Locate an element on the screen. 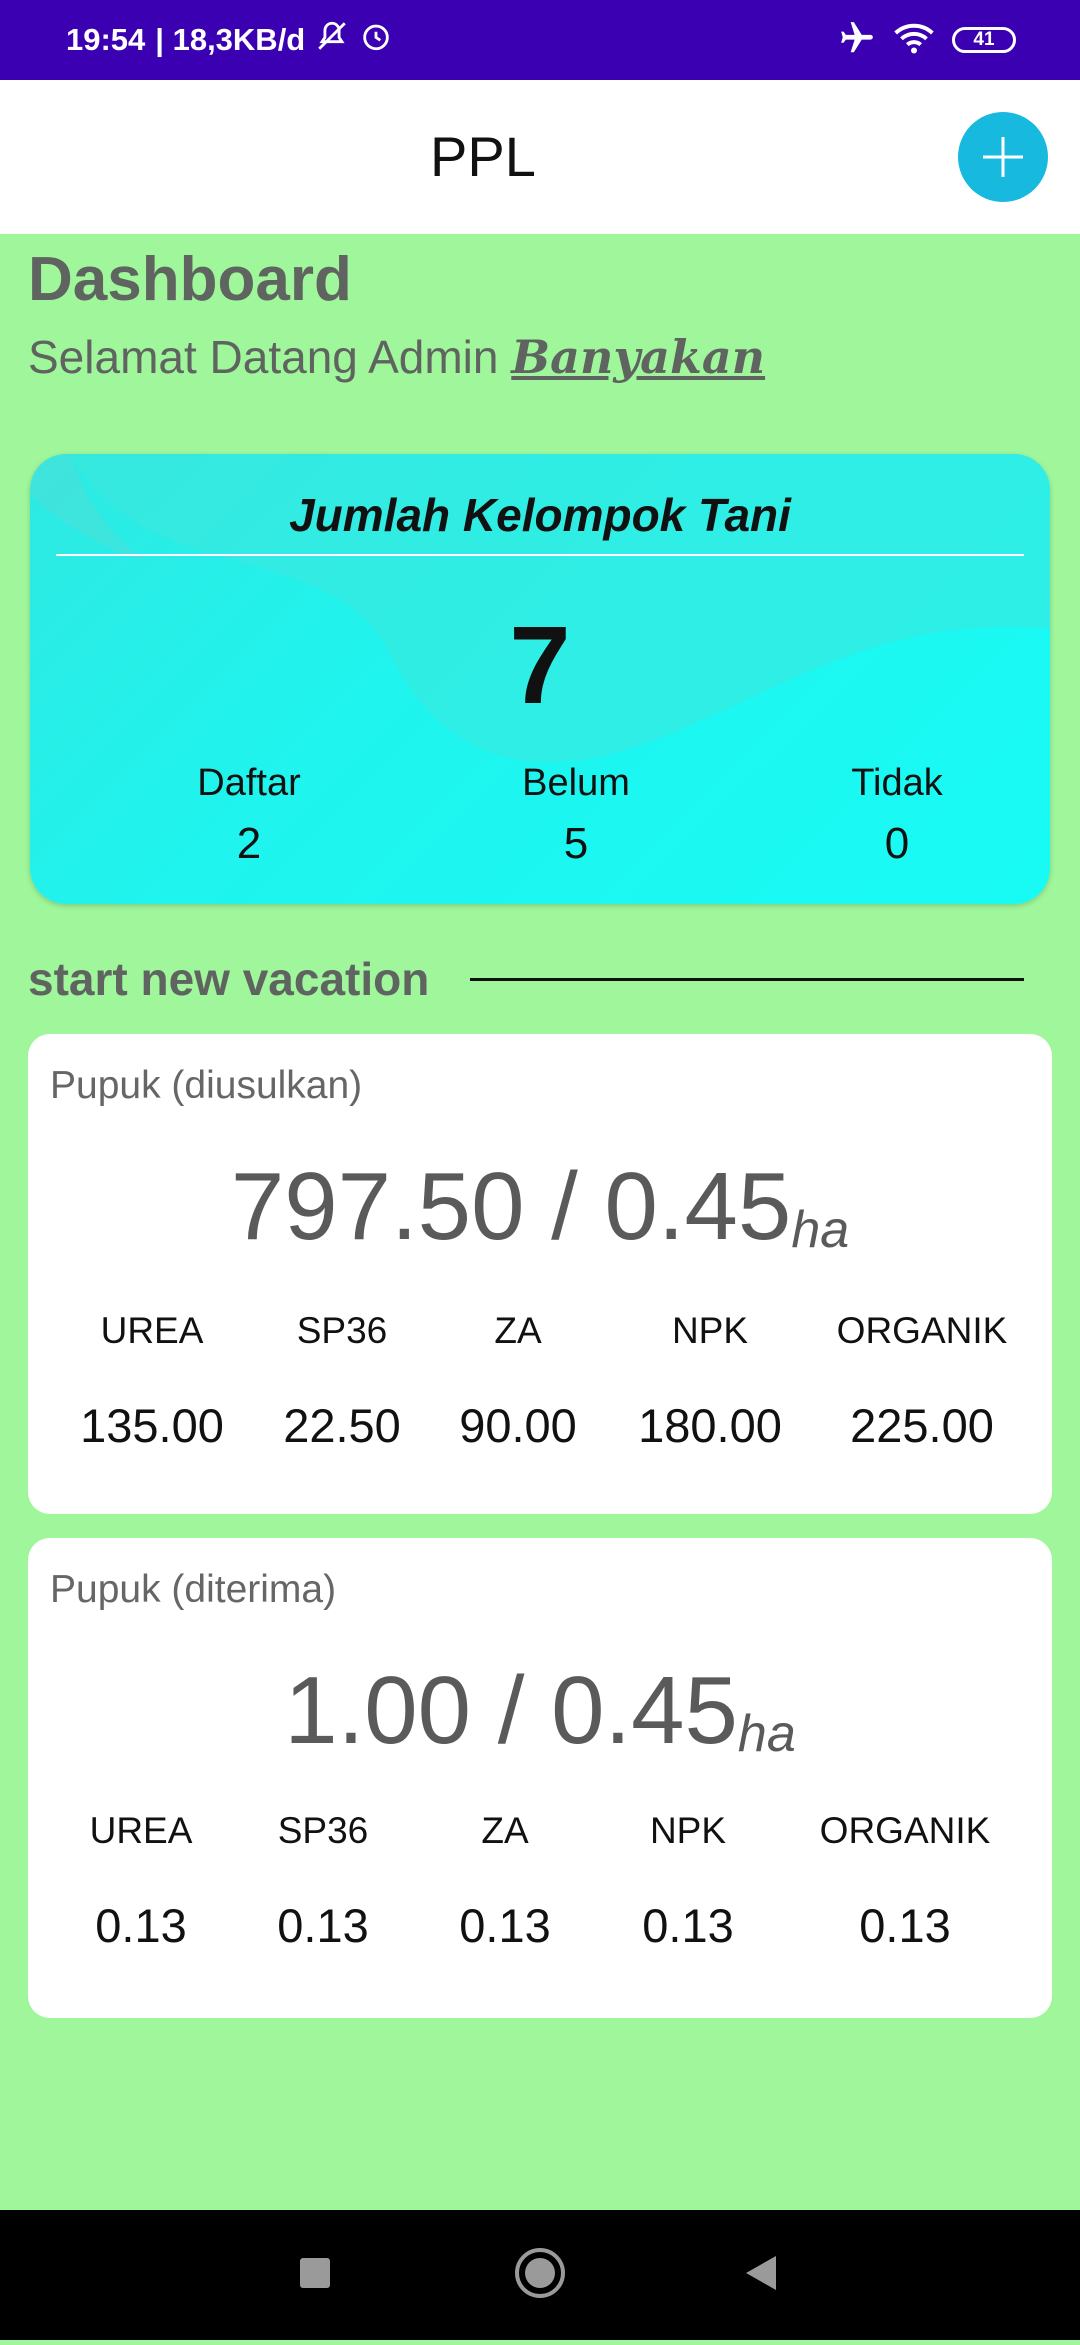  stat-label: Tidak is located at coordinates (897, 783).